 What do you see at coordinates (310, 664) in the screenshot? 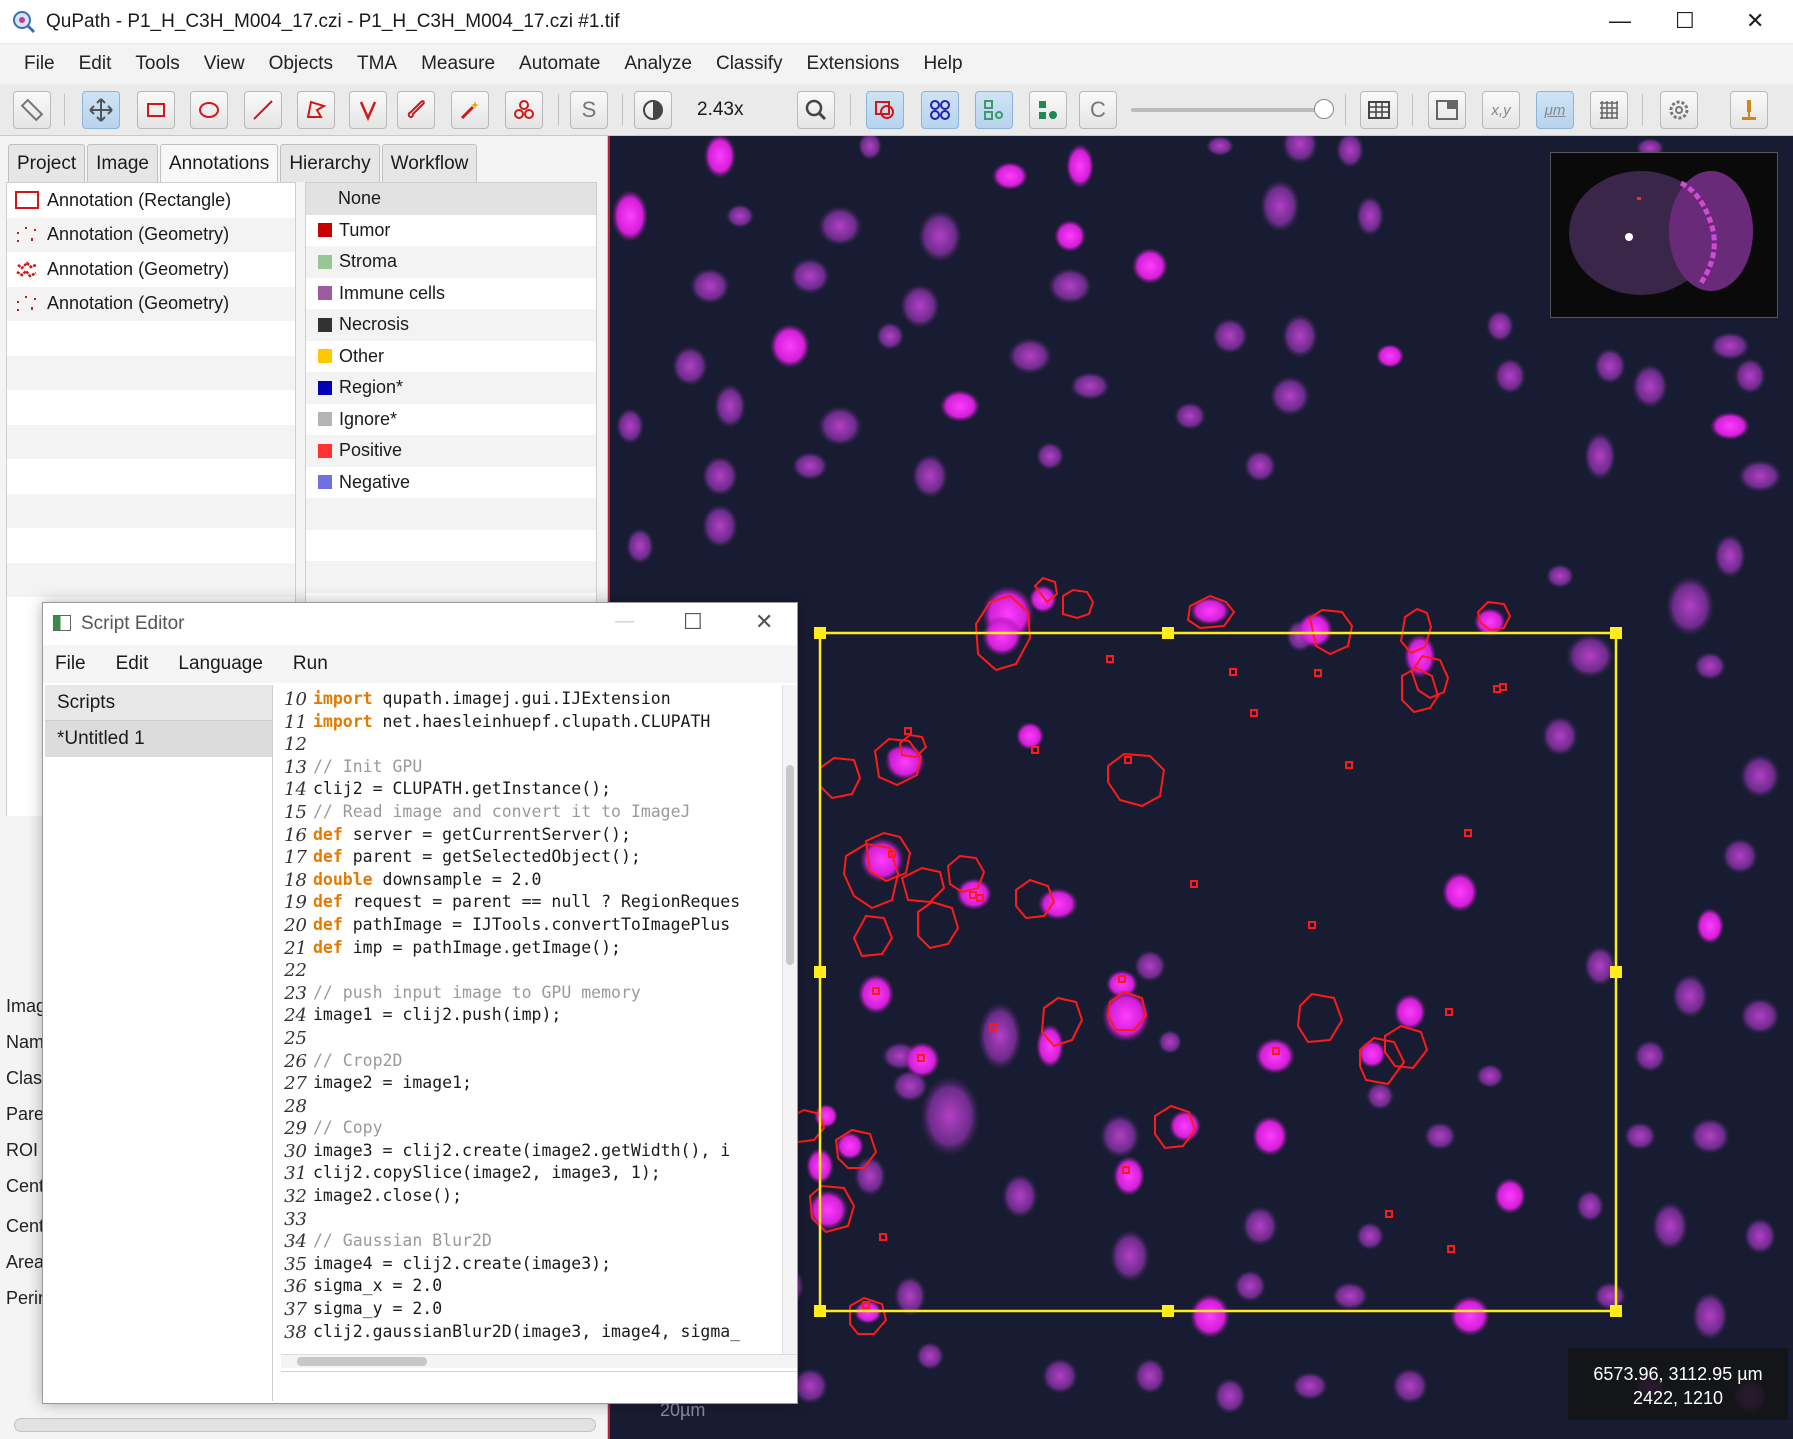
I see `menu-run: Run` at bounding box center [310, 664].